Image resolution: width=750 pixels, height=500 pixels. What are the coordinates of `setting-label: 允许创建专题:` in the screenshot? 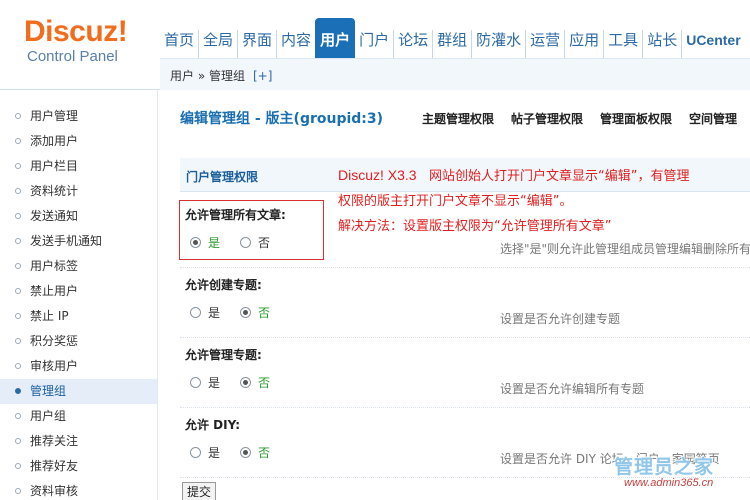 It's located at (223, 285).